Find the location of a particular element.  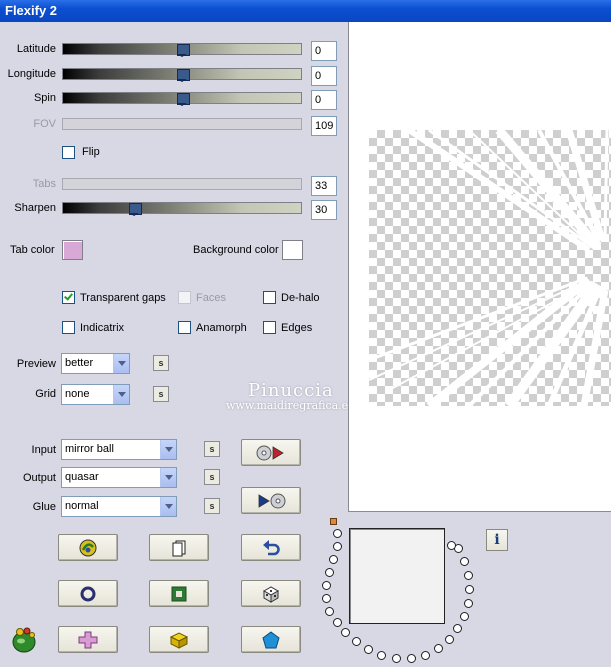

randomize-icon is located at coordinates (88, 547).